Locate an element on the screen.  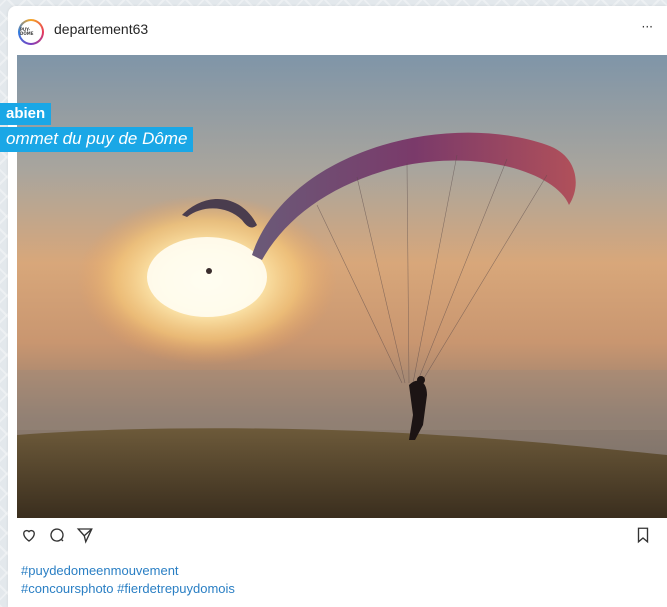
post-header: PUY-DÔME departement63 ··· is located at coordinates (337, 31).